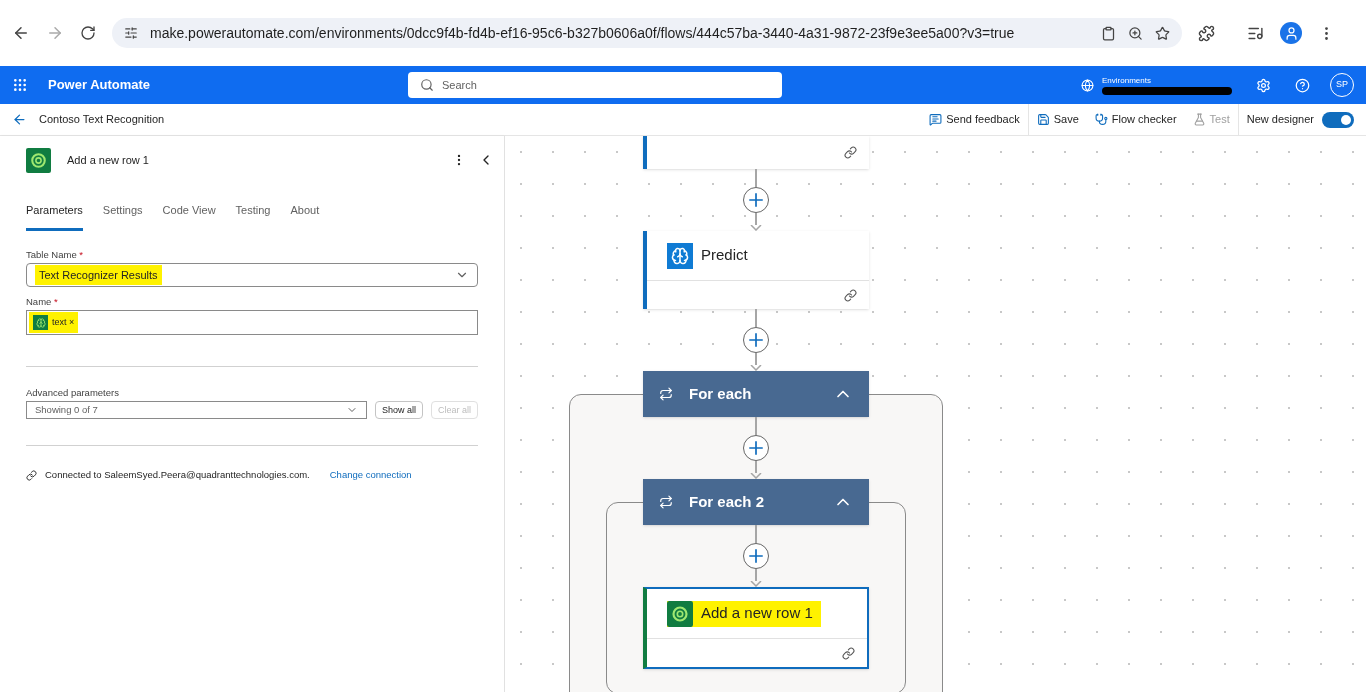 This screenshot has height=692, width=1366. What do you see at coordinates (88, 33) in the screenshot?
I see `reload-icon` at bounding box center [88, 33].